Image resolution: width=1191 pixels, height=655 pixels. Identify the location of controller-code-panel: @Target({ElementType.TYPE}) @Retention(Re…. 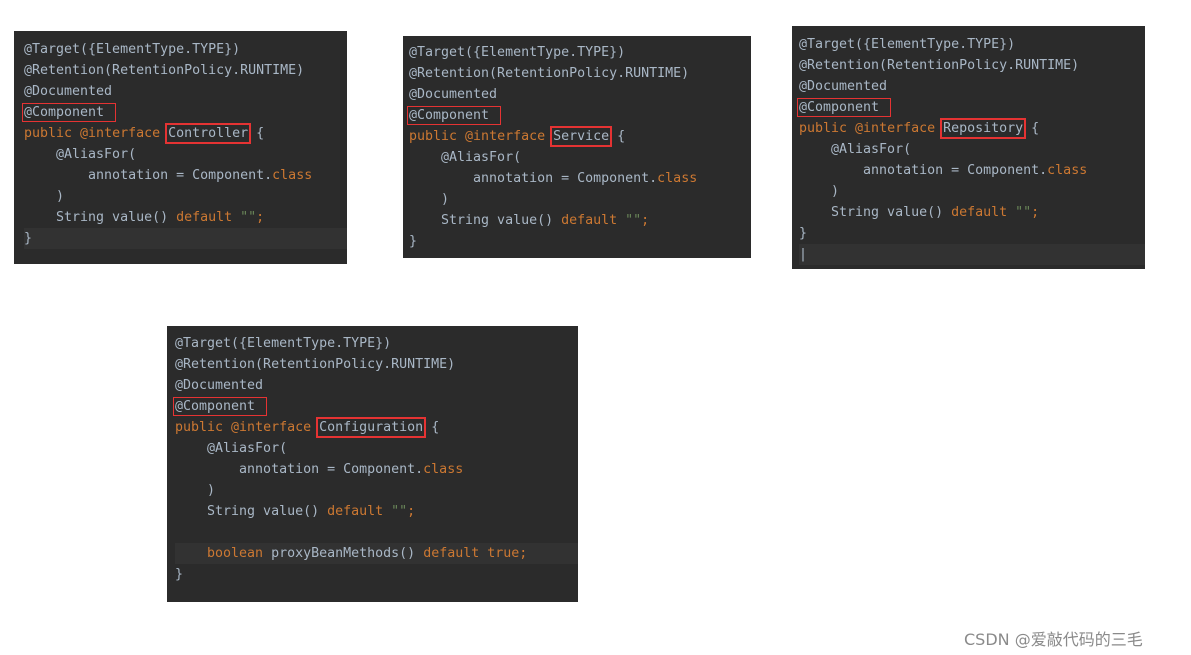
(180, 147).